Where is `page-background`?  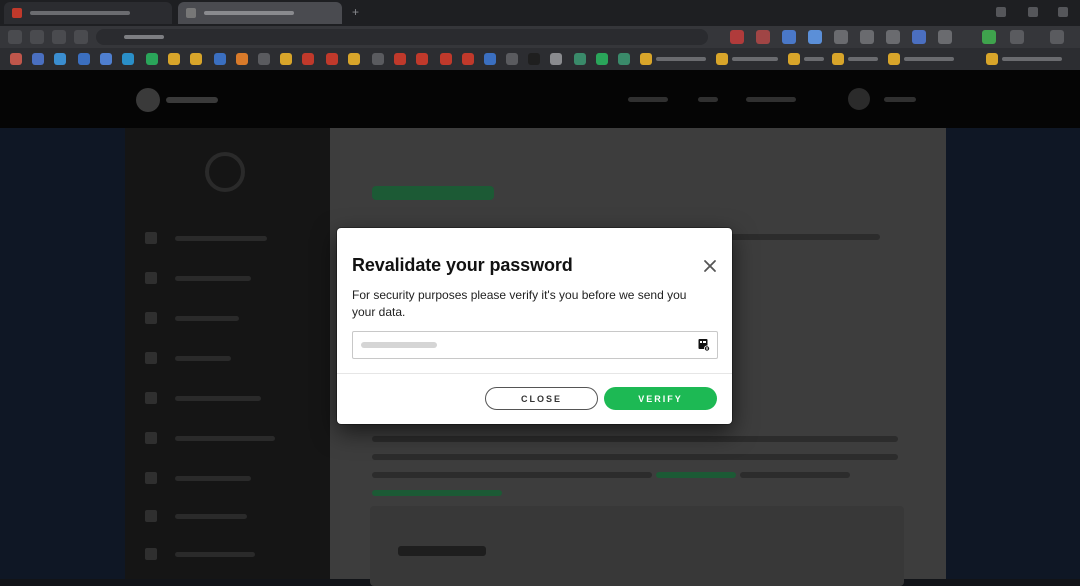 page-background is located at coordinates (1013, 353).